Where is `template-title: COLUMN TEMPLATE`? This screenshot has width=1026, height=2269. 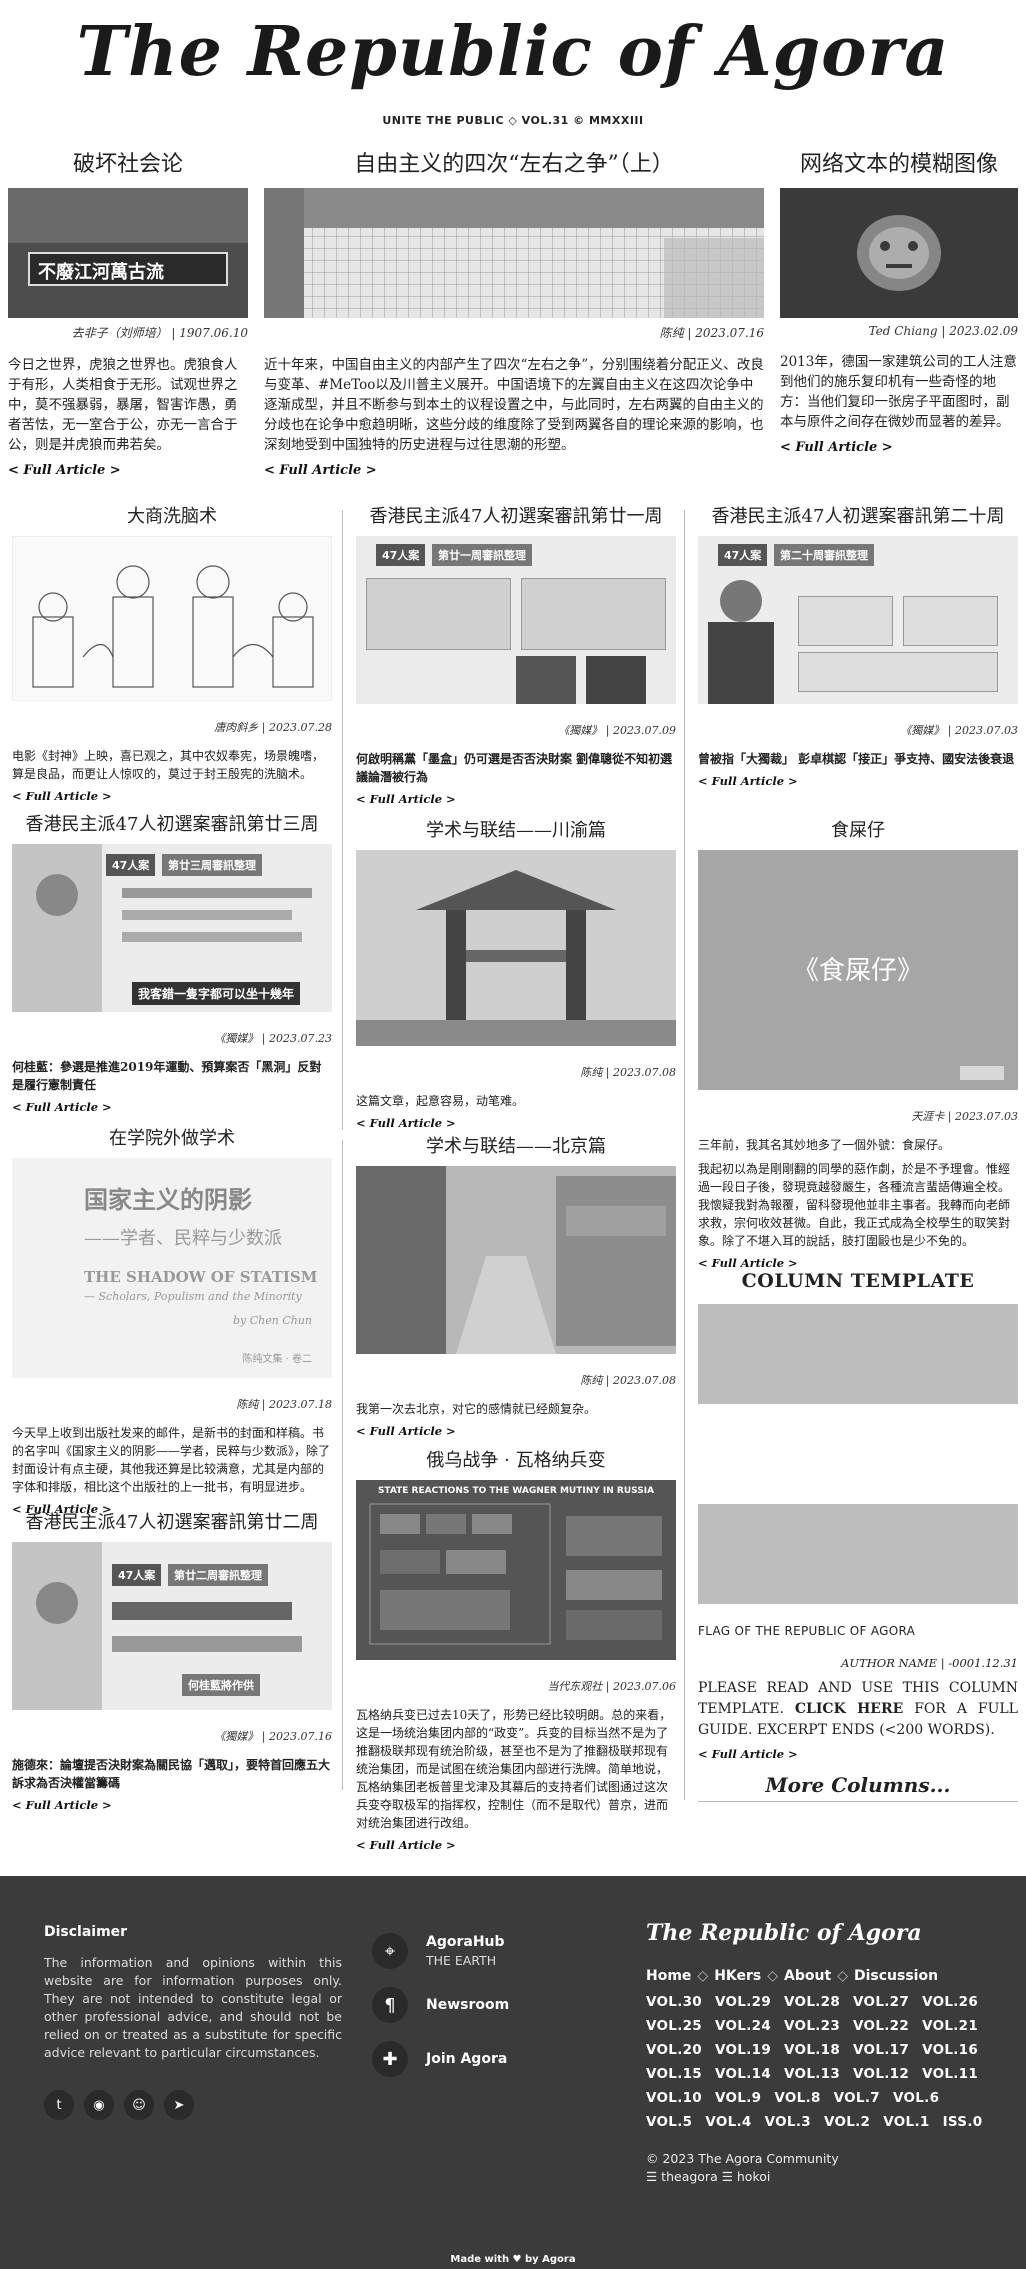 template-title: COLUMN TEMPLATE is located at coordinates (858, 1281).